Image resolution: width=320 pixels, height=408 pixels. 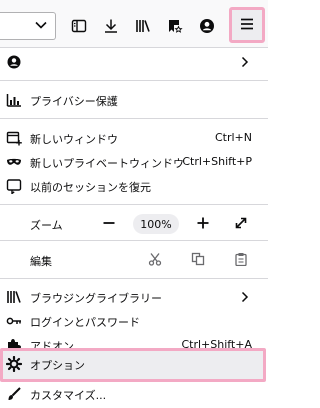 I want to click on menu-item-restore-session: 以前のセッションを復元, so click(x=134, y=186).